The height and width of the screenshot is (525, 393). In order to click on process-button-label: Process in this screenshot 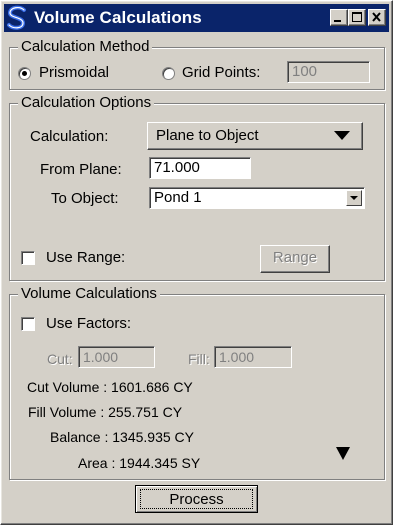, I will do `click(196, 499)`.